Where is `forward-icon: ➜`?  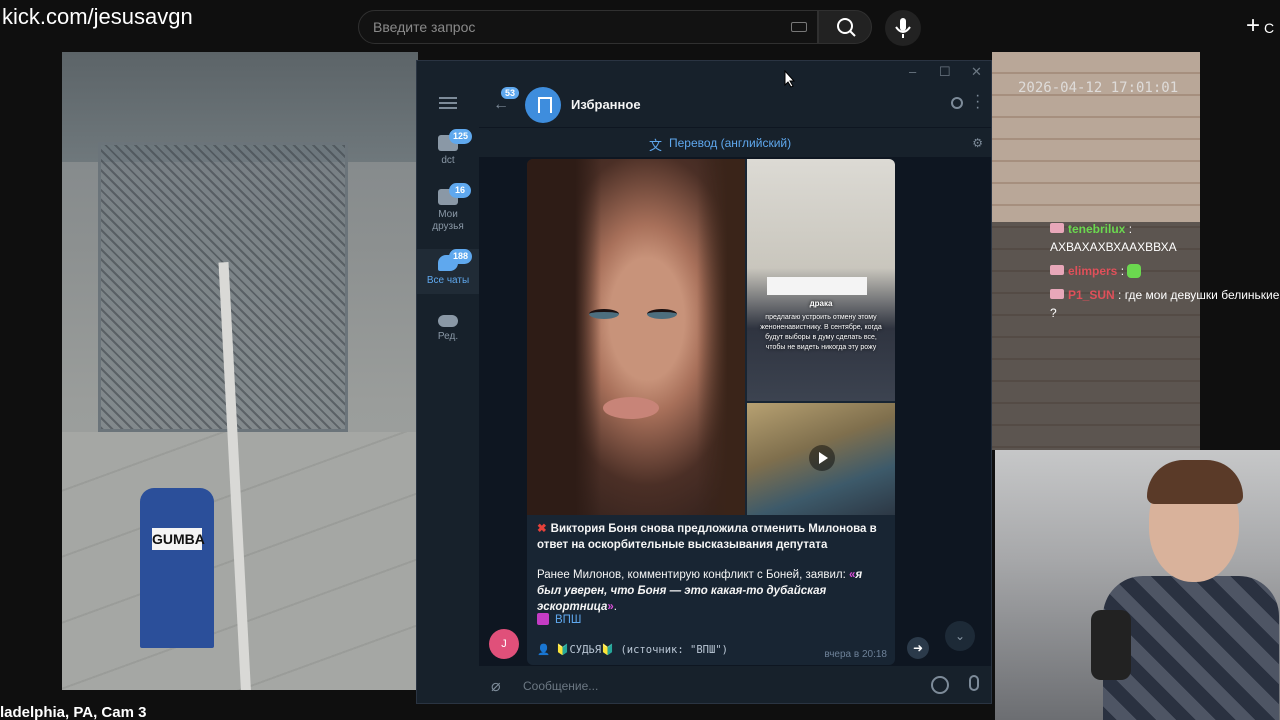
forward-icon: ➜ is located at coordinates (918, 648).